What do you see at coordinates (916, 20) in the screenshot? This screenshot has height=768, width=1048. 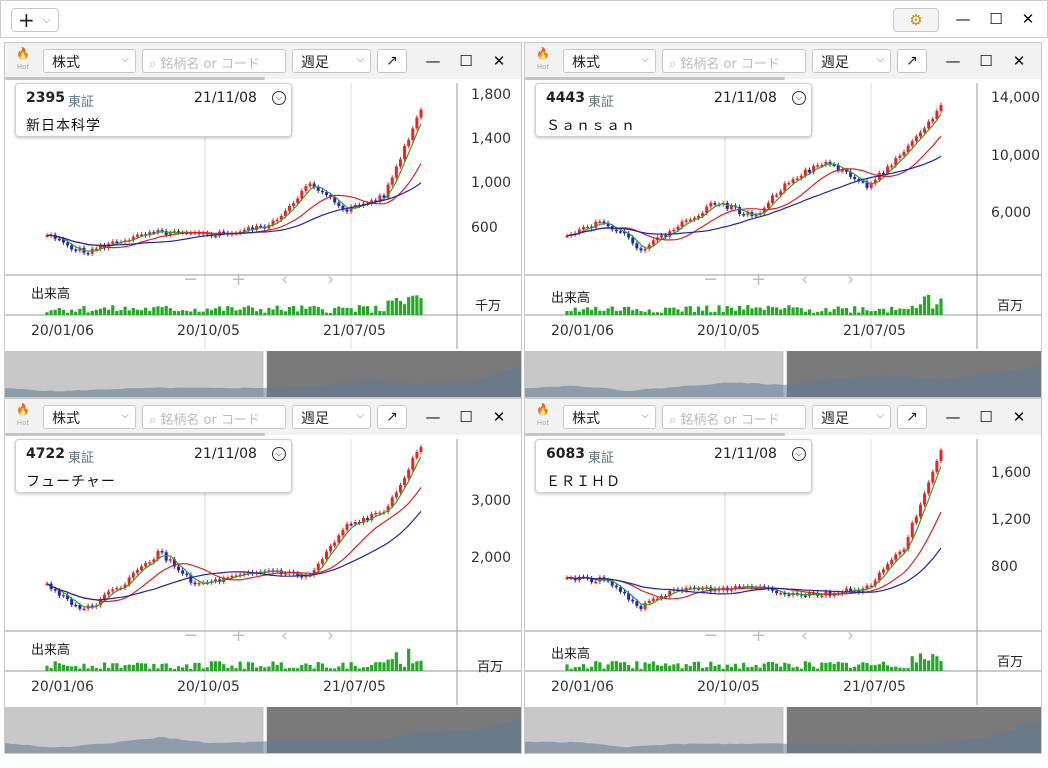 I see `settings-button: ⚙` at bounding box center [916, 20].